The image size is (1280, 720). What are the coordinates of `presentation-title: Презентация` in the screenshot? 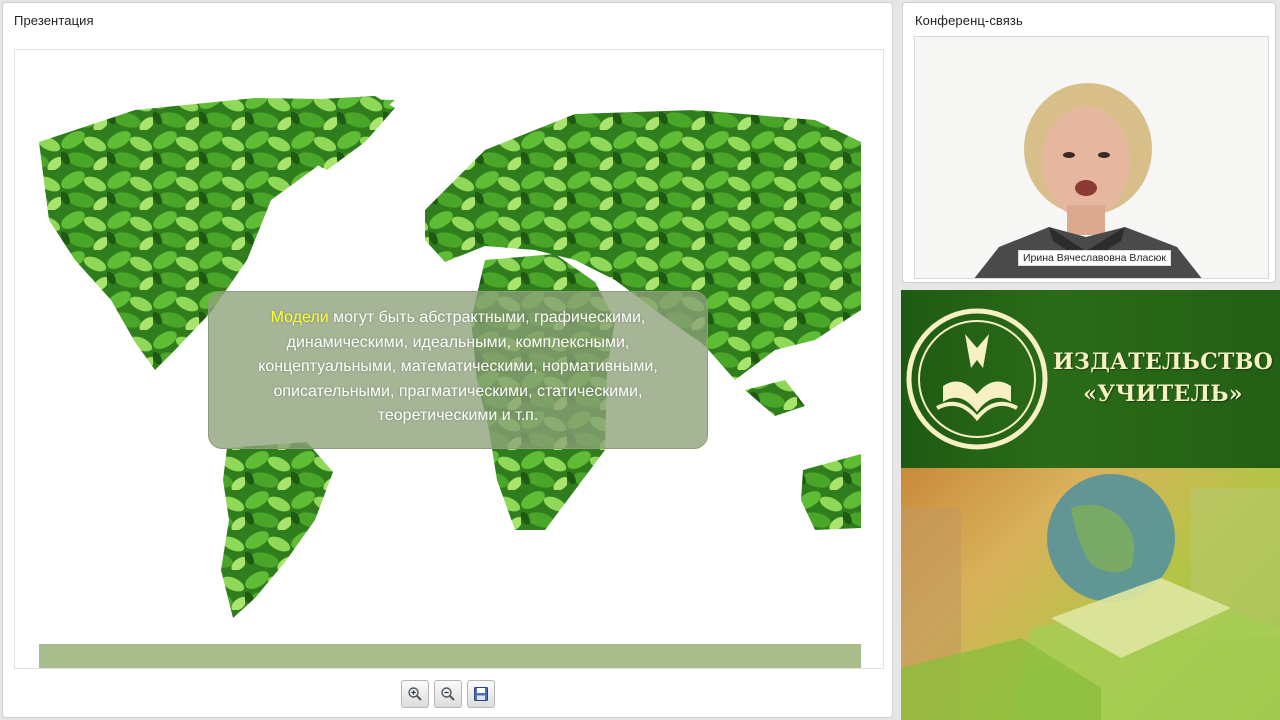 It's located at (54, 20).